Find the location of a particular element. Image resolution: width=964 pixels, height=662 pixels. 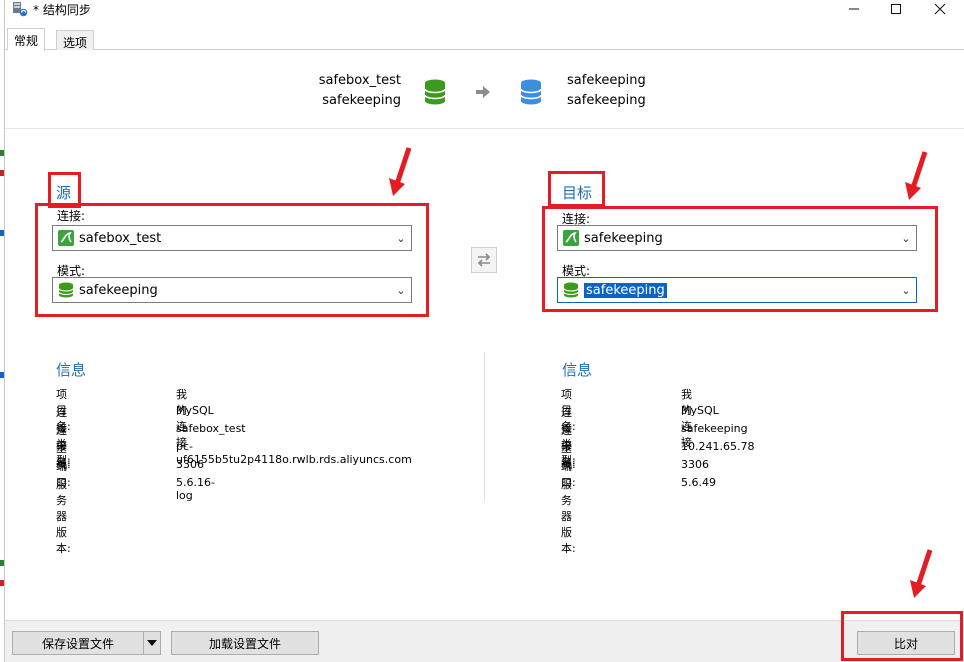

tab-bar: 常规 选项 is located at coordinates (484, 39).